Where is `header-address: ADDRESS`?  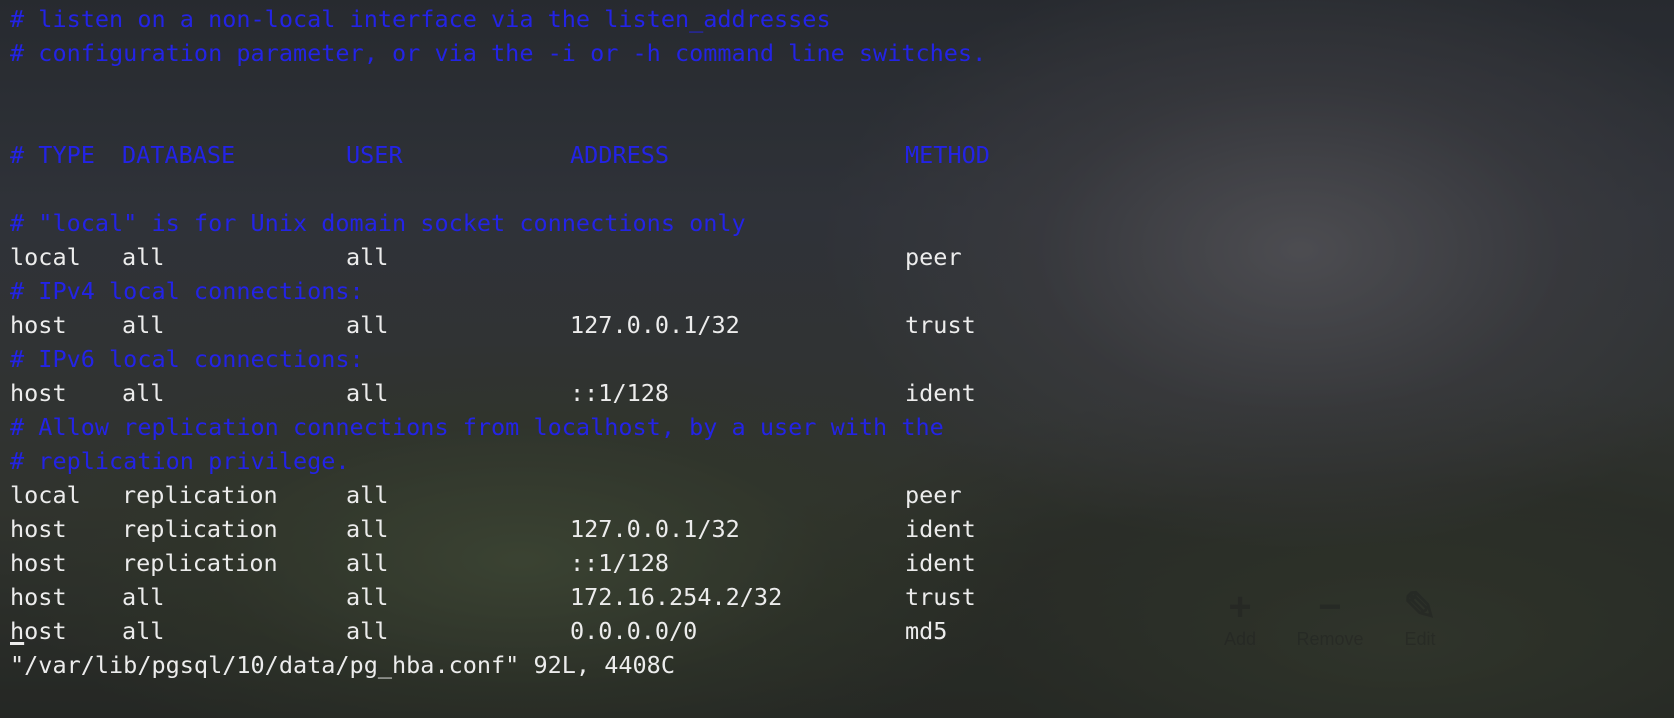 header-address: ADDRESS is located at coordinates (620, 155).